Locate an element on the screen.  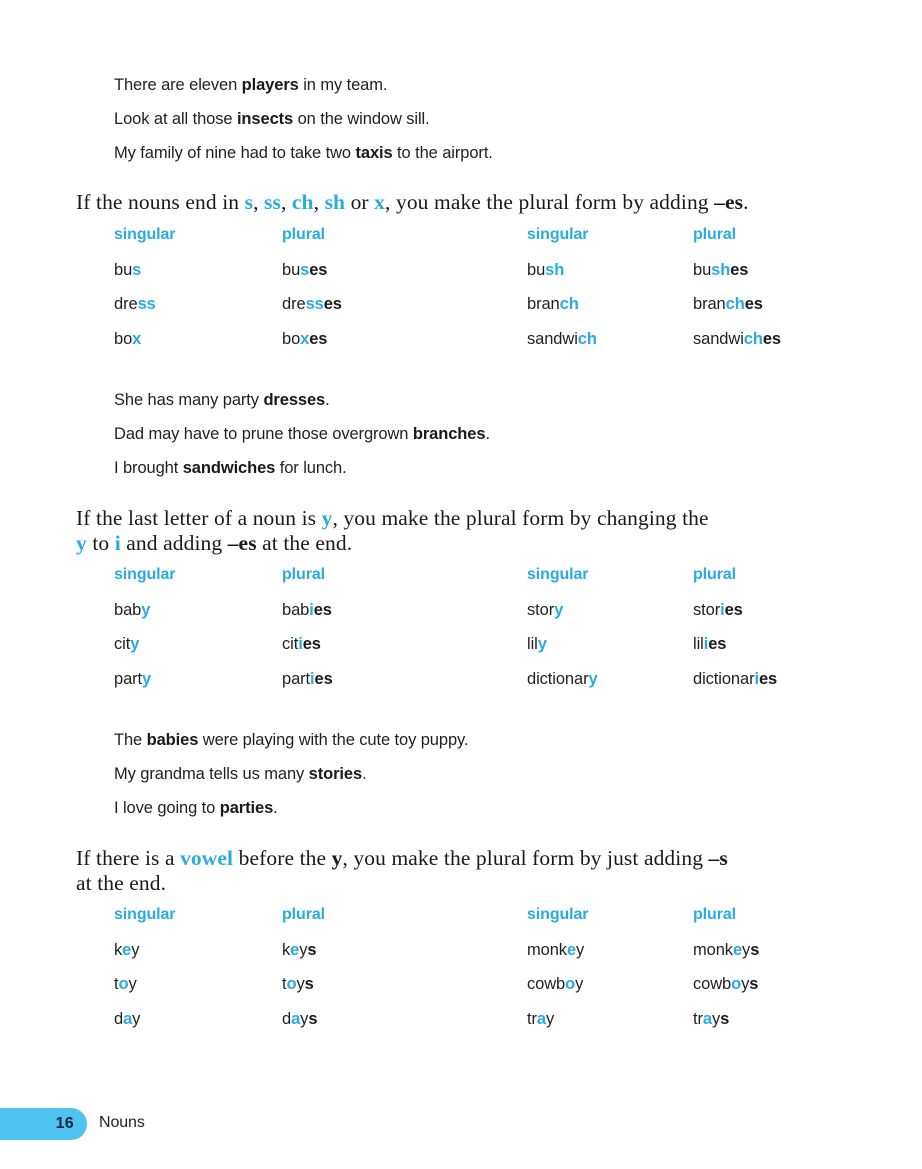
rule-text: , is located at coordinates (286, 202).